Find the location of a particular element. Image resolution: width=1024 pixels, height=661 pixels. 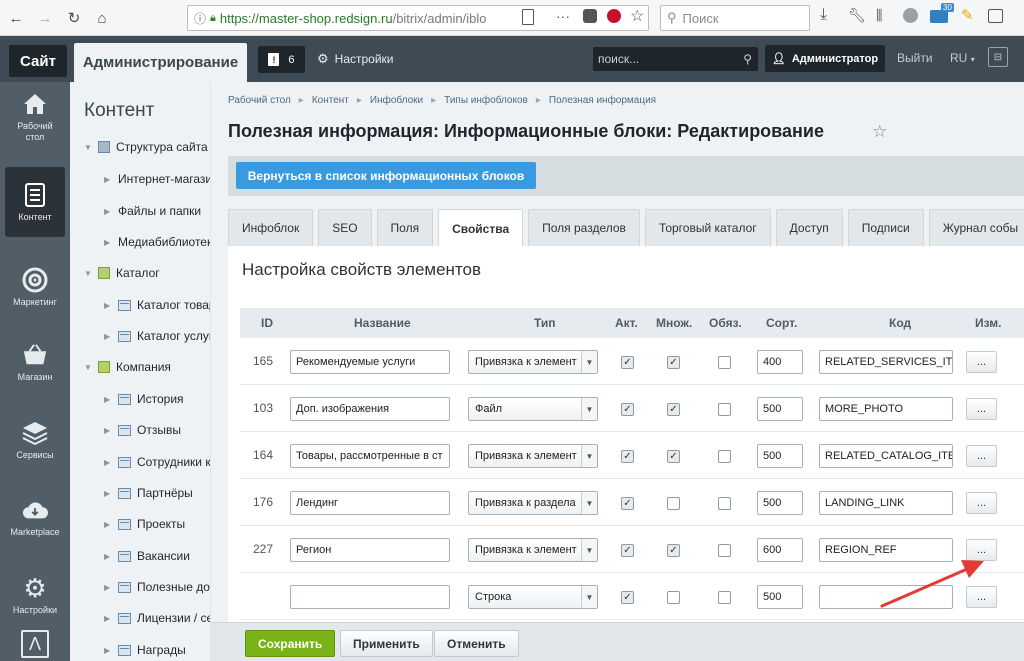

tree-item: ▶ Интернет-магазин is located at coordinates (157, 179).